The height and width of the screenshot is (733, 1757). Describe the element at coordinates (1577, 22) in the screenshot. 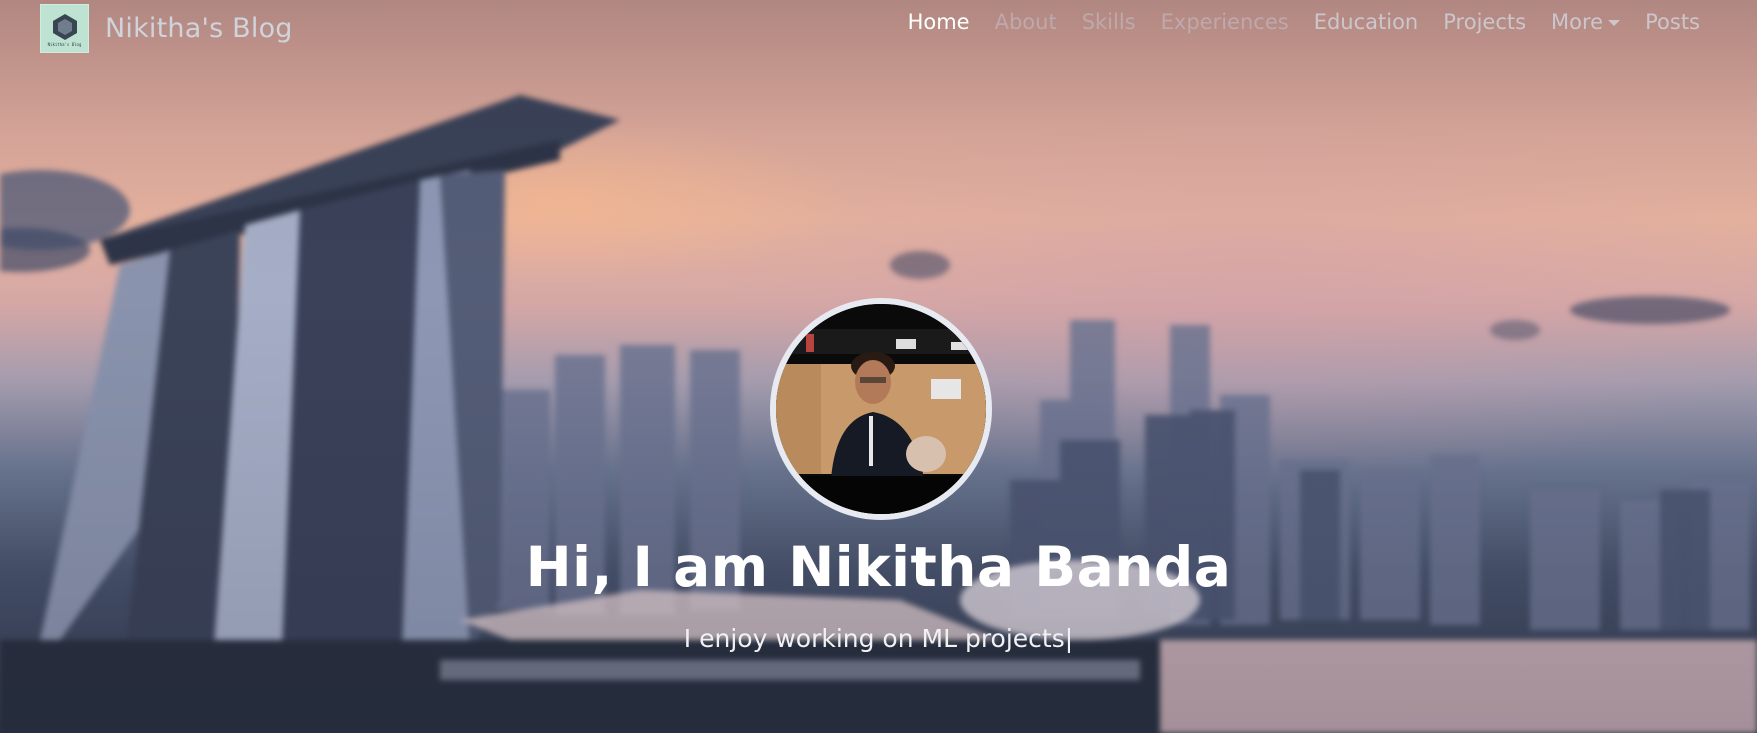

I see `nav-more-label: More` at that location.